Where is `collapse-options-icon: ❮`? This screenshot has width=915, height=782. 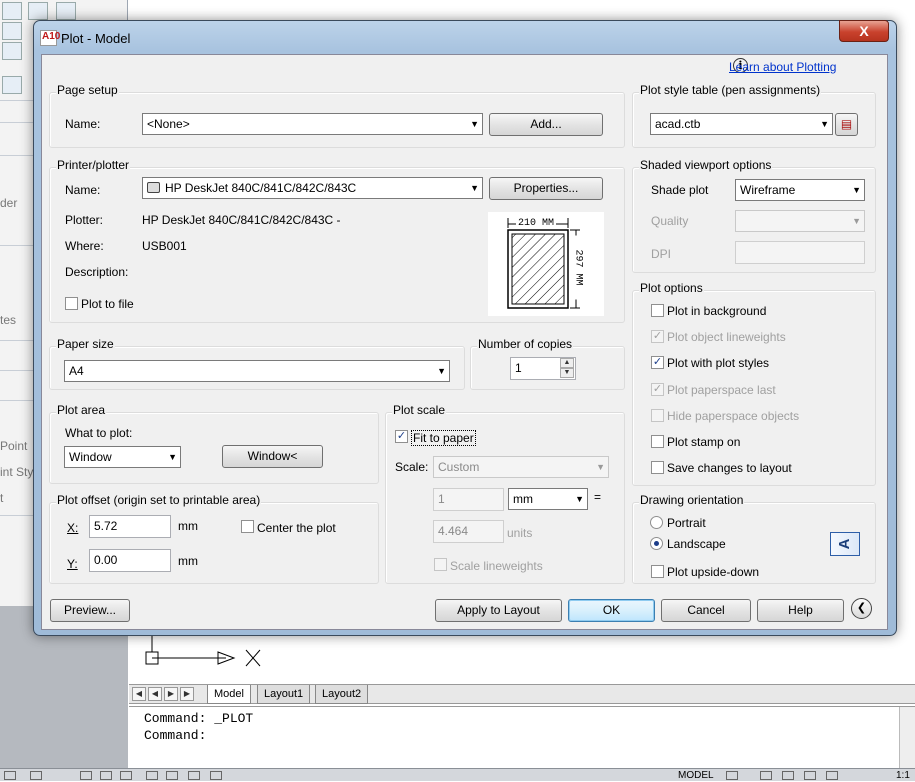
collapse-options-icon: ❮ is located at coordinates (861, 608).